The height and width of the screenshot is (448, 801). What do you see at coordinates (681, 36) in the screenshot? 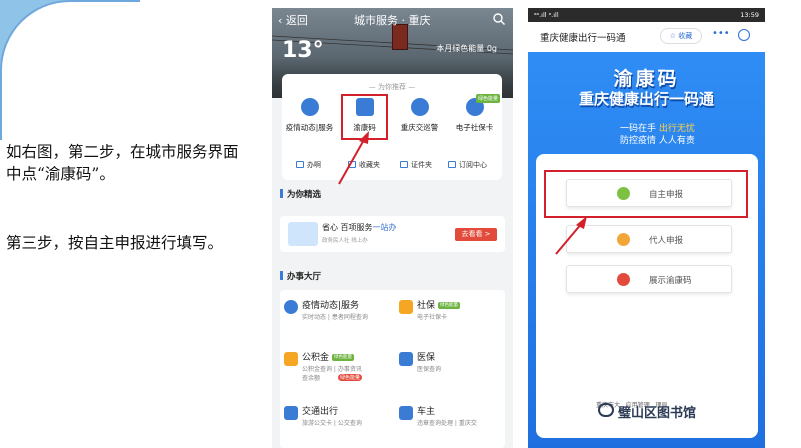
I see `favorite-button: ☆ 收藏` at bounding box center [681, 36].